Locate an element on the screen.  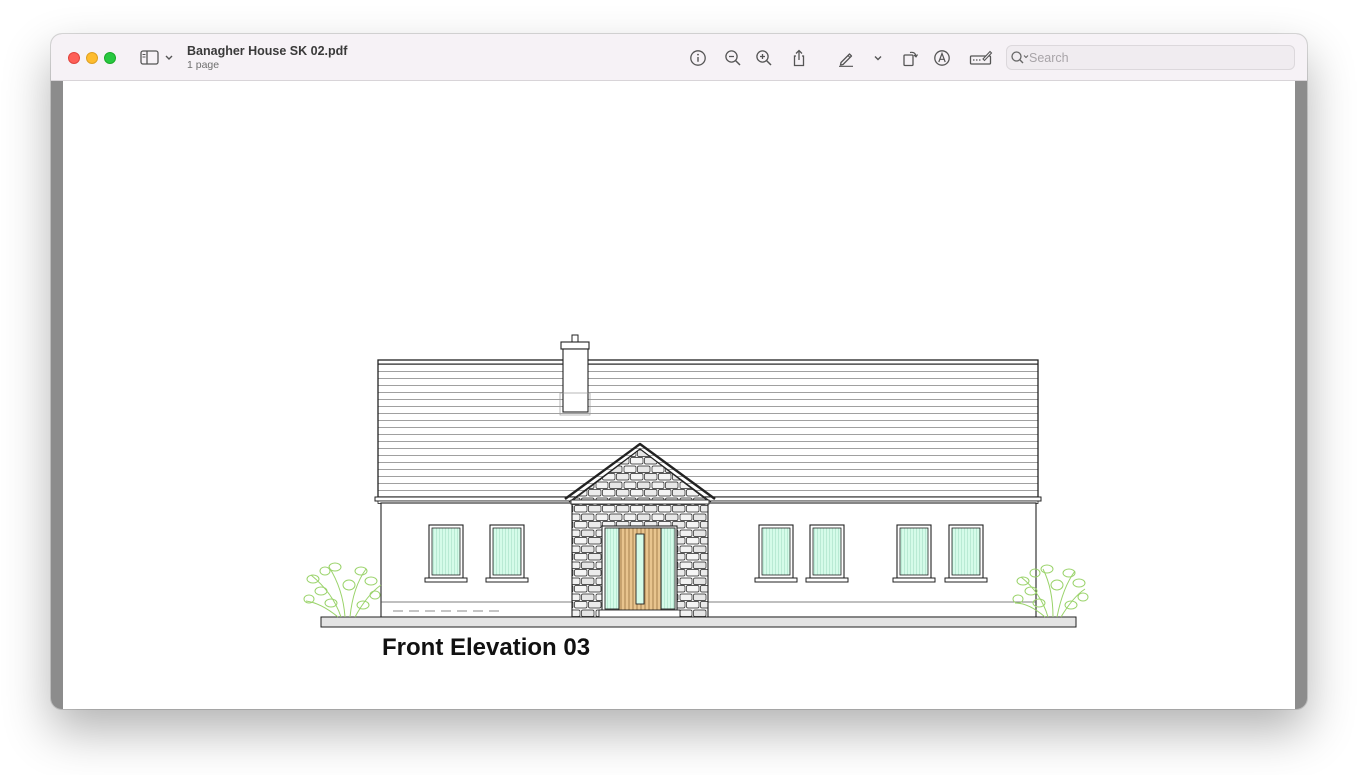
document-title: Banagher House SK 02.pdf is located at coordinates (267, 51).